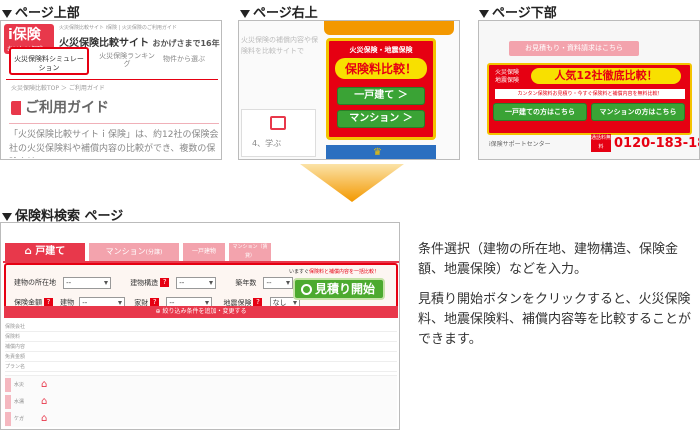 The image size is (700, 430). What do you see at coordinates (204, 252) in the screenshot?
I see `tab-3: 一戸建物` at bounding box center [204, 252].